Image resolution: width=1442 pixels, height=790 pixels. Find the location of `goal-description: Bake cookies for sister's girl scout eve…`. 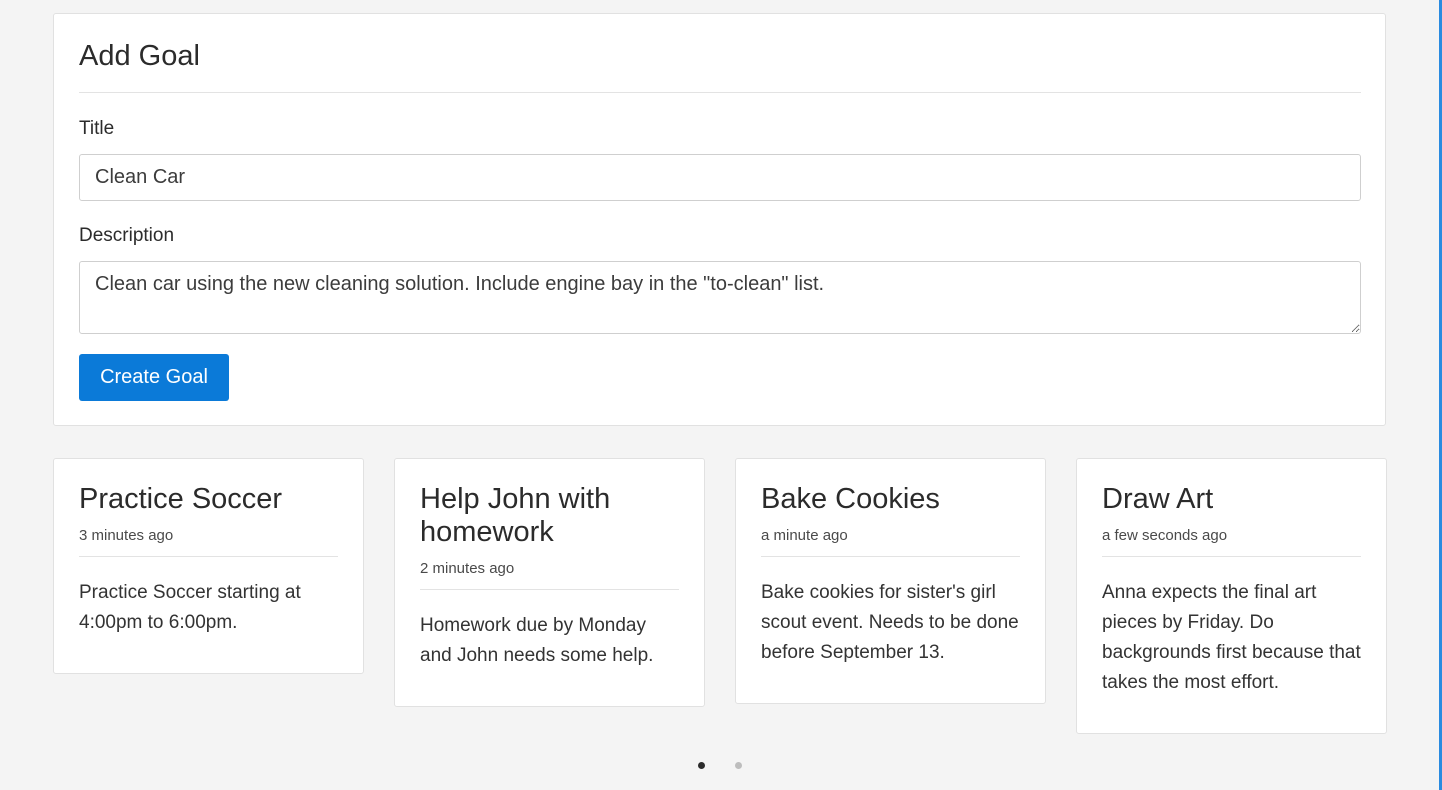

goal-description: Bake cookies for sister's girl scout eve… is located at coordinates (890, 622).